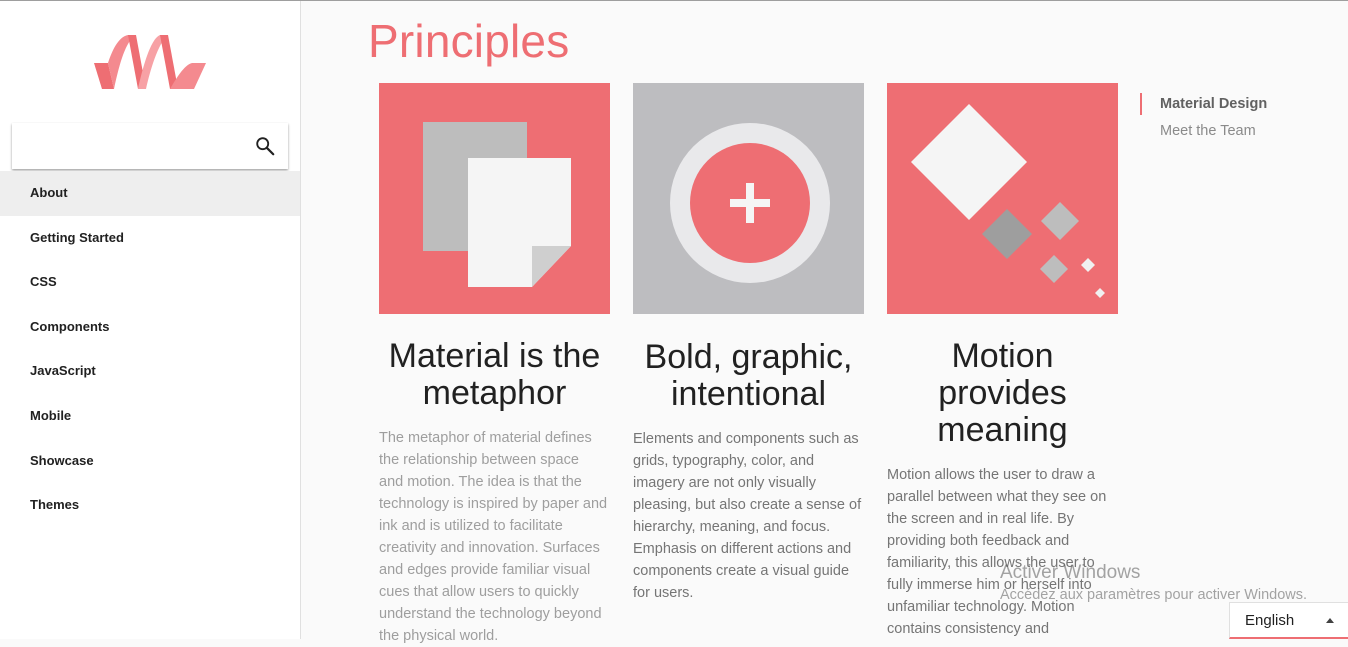  I want to click on search-input, so click(127, 146).